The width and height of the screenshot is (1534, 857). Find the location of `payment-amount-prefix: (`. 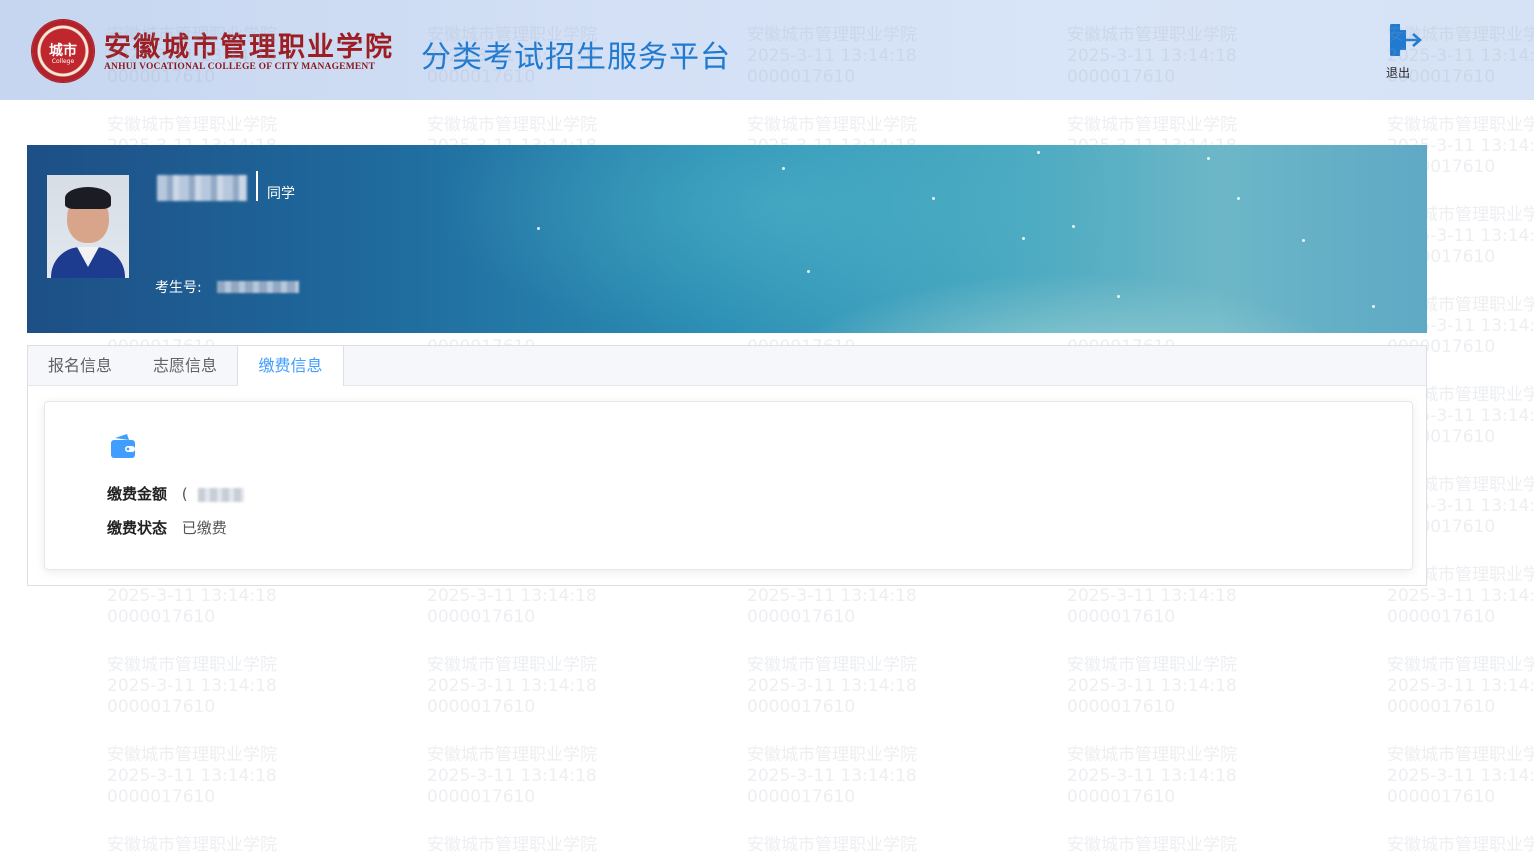

payment-amount-prefix: ( is located at coordinates (184, 494).